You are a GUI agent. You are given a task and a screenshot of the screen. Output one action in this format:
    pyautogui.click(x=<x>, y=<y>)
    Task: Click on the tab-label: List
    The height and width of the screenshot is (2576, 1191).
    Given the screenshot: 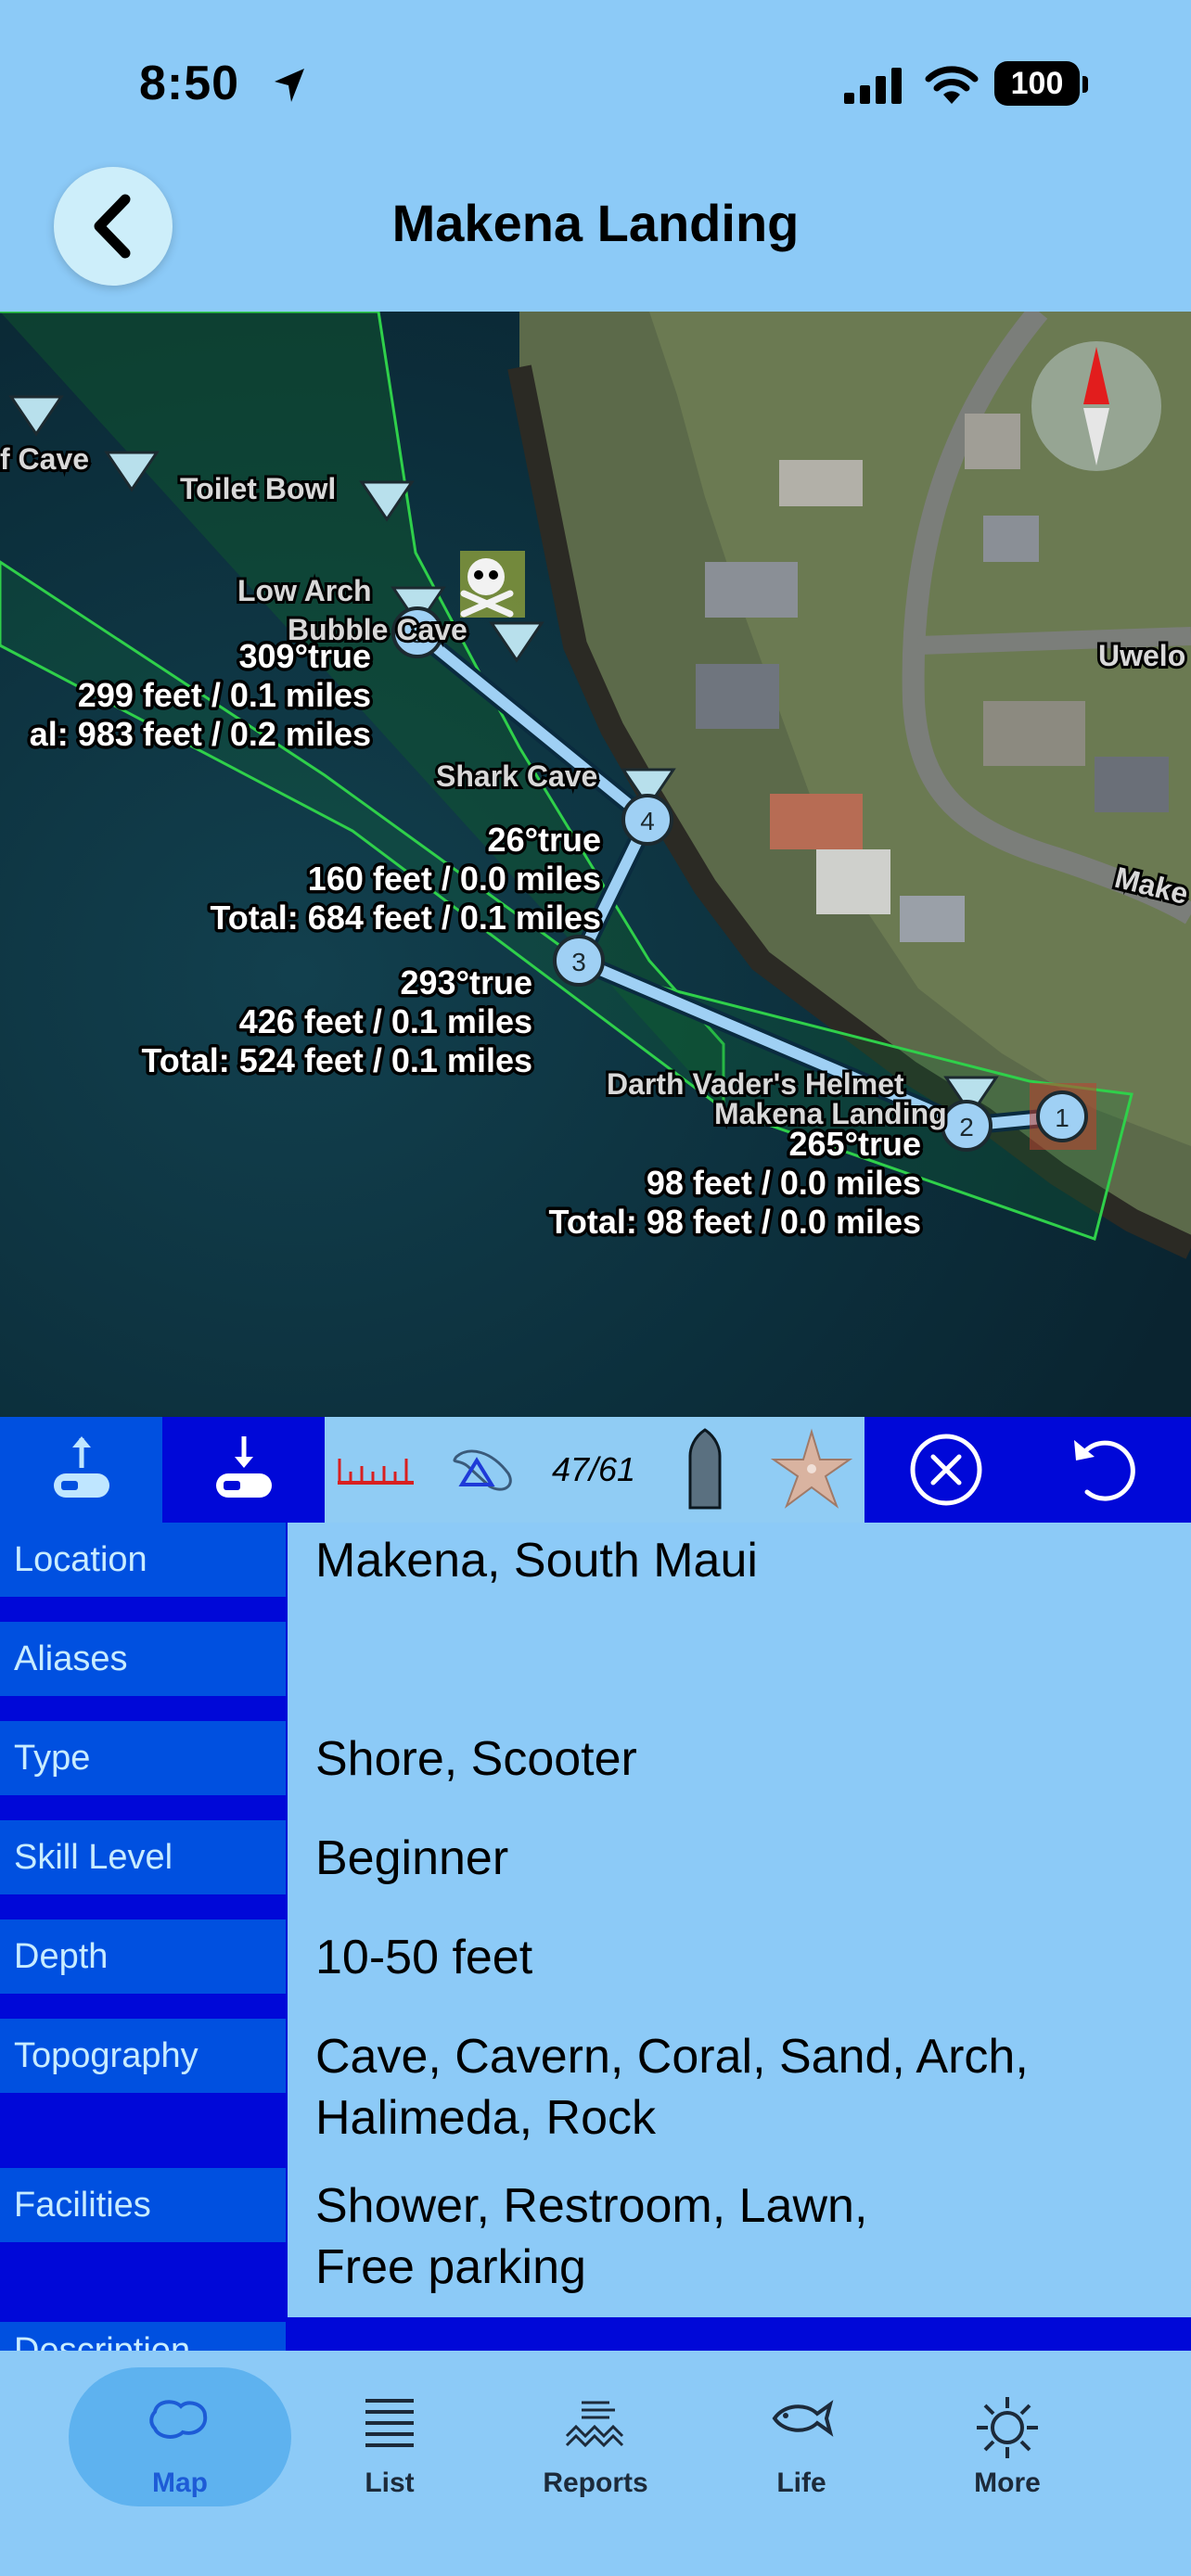 What is the action you would take?
    pyautogui.click(x=390, y=2483)
    